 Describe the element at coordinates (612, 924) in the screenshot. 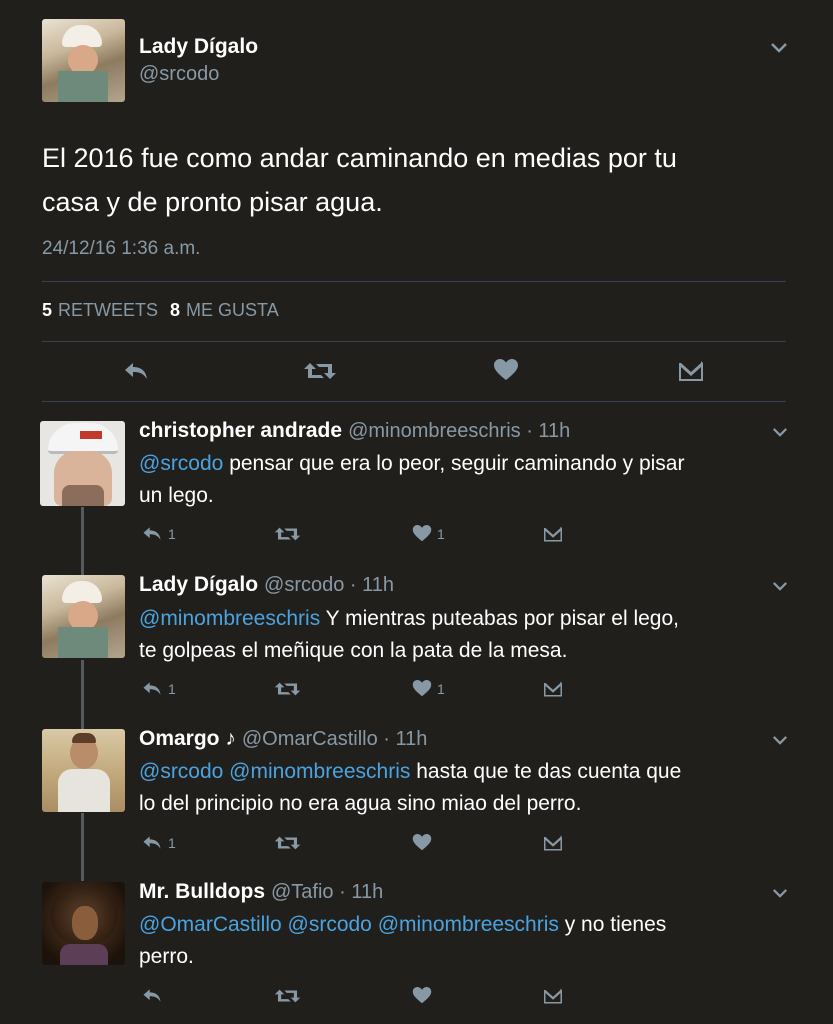

I see `reply-text: y no tienes` at that location.